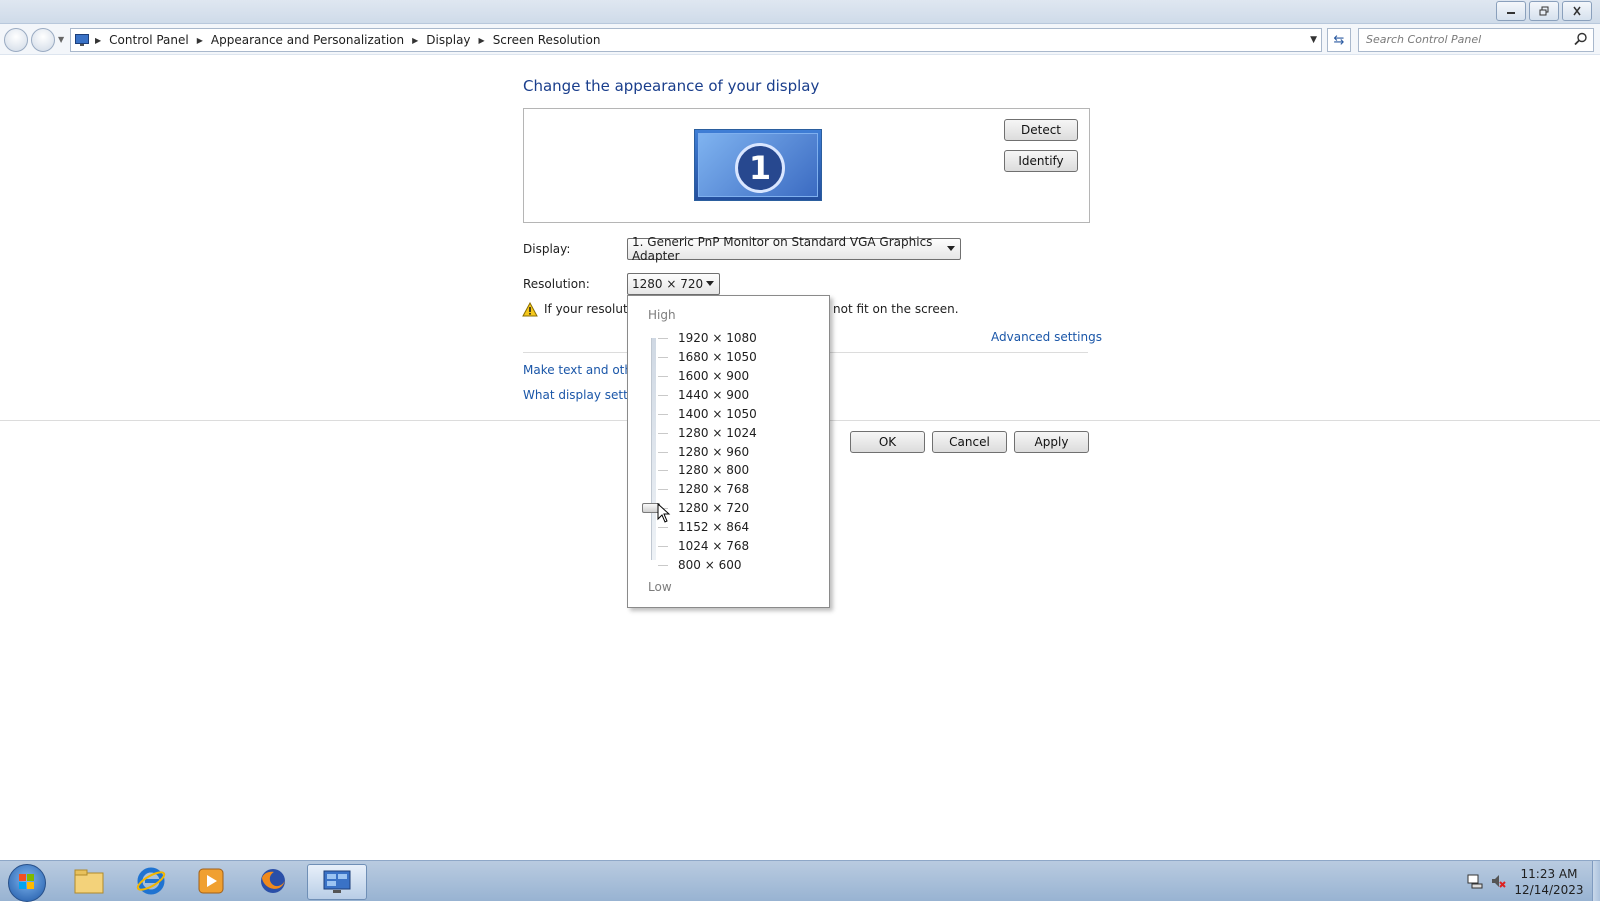  I want to click on taskbar-firefox, so click(273, 881).